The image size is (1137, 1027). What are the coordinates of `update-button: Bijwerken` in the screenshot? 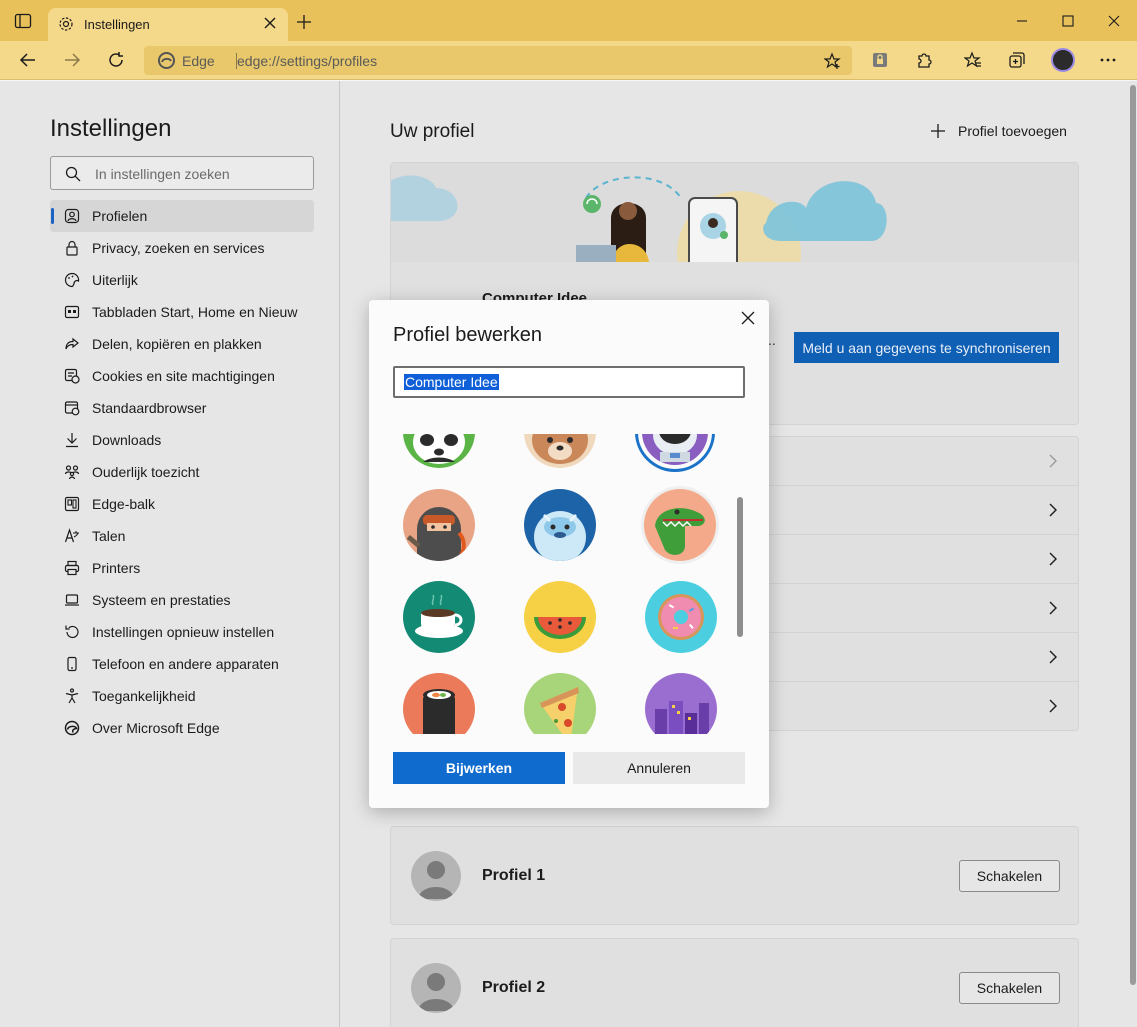 It's located at (479, 768).